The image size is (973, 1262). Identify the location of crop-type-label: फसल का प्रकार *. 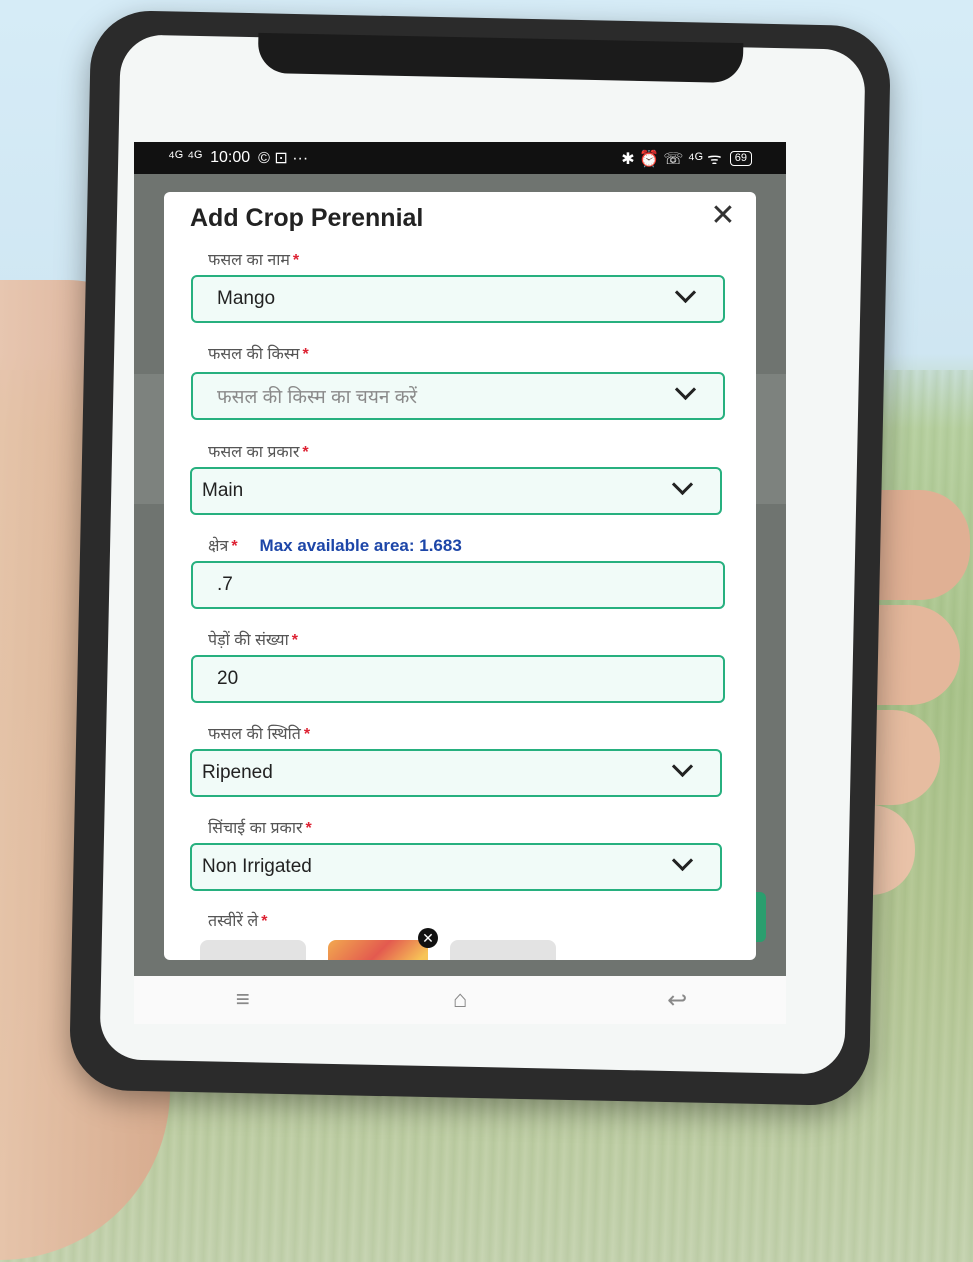
(258, 451).